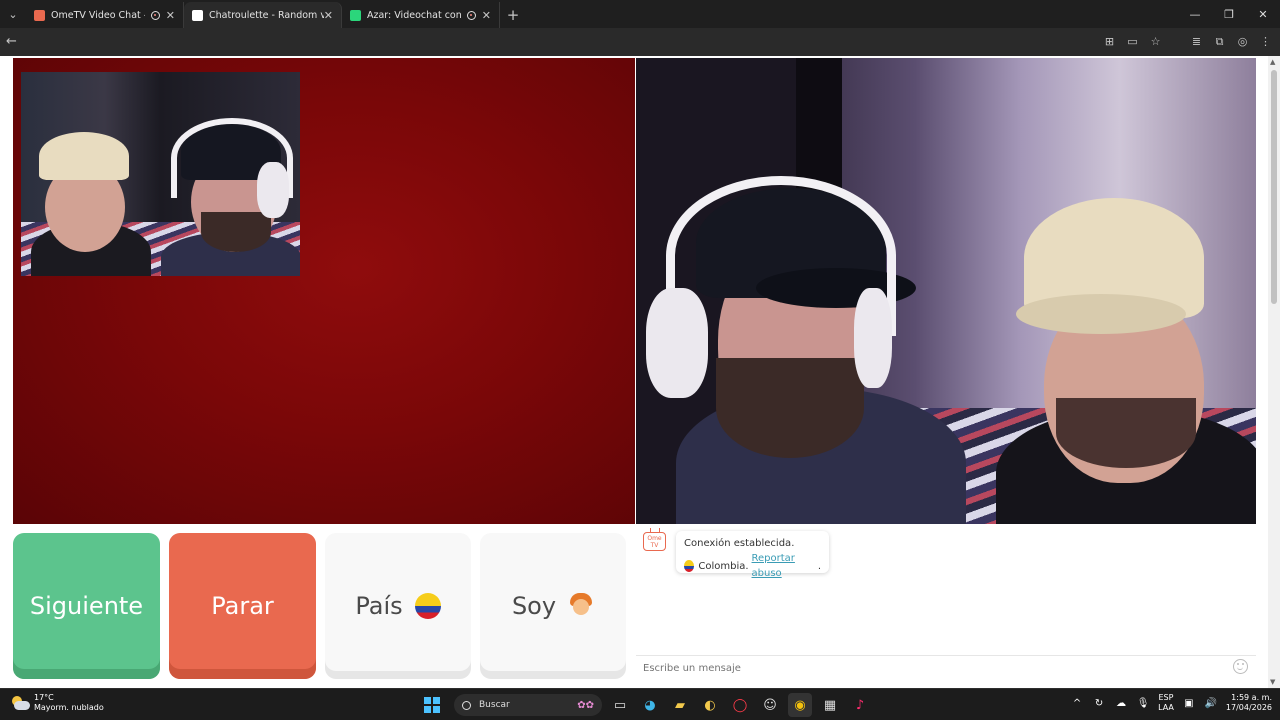 This screenshot has height=720, width=1280. I want to click on clock: 1:59 a. m. 17/04/2026, so click(1249, 703).